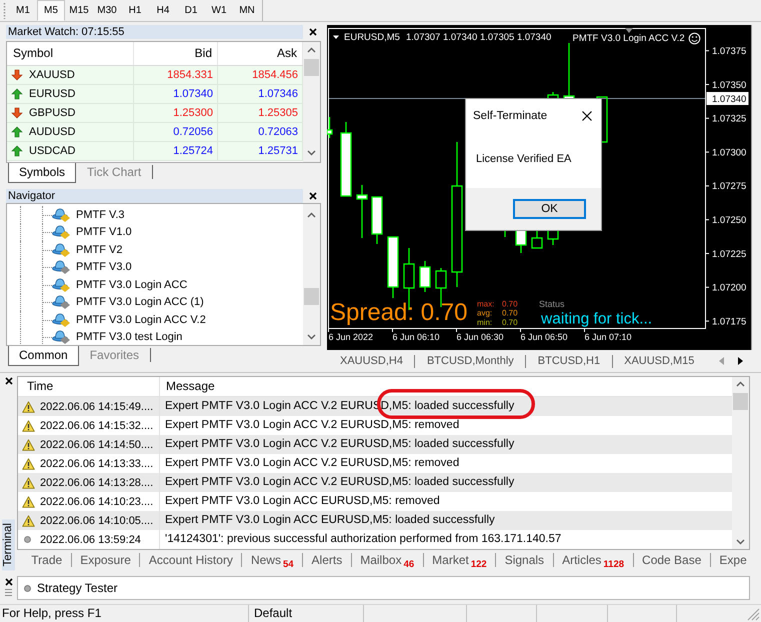 The image size is (761, 622). I want to click on chart-tab: BTCUSD,Monthly, so click(470, 361).